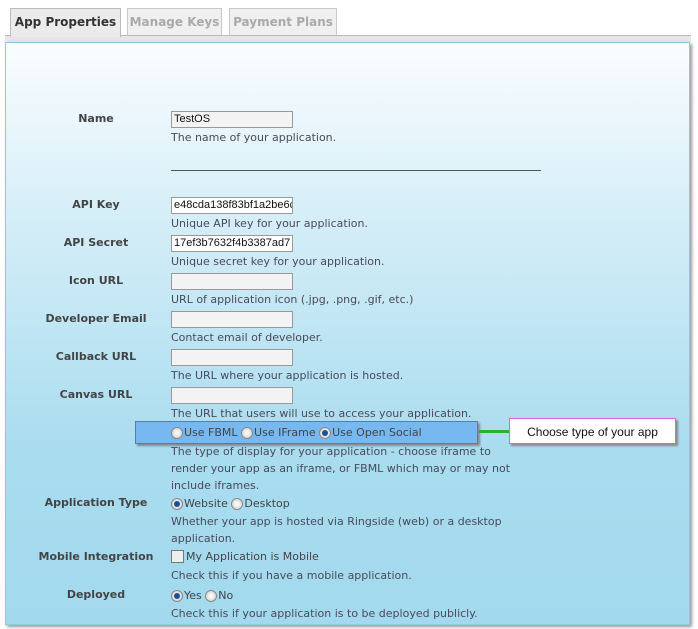  What do you see at coordinates (96, 502) in the screenshot?
I see `application-type-label: Application Type` at bounding box center [96, 502].